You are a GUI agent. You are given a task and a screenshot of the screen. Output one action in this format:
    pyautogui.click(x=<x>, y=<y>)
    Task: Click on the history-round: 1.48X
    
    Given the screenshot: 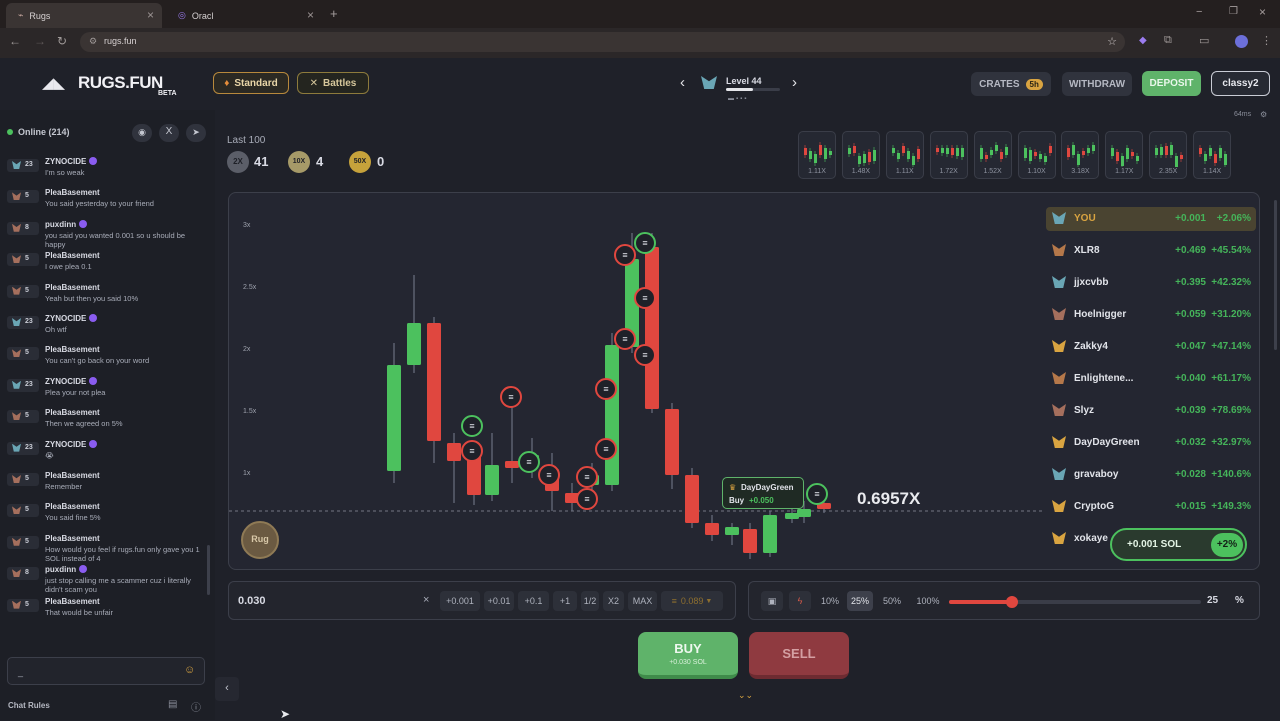 What is the action you would take?
    pyautogui.click(x=860, y=155)
    